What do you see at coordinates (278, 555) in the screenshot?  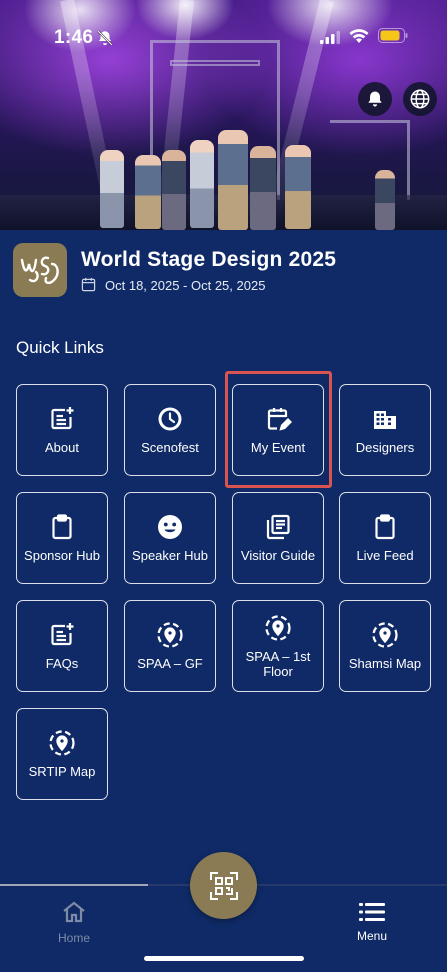 I see `tile-label: Visitor Guide` at bounding box center [278, 555].